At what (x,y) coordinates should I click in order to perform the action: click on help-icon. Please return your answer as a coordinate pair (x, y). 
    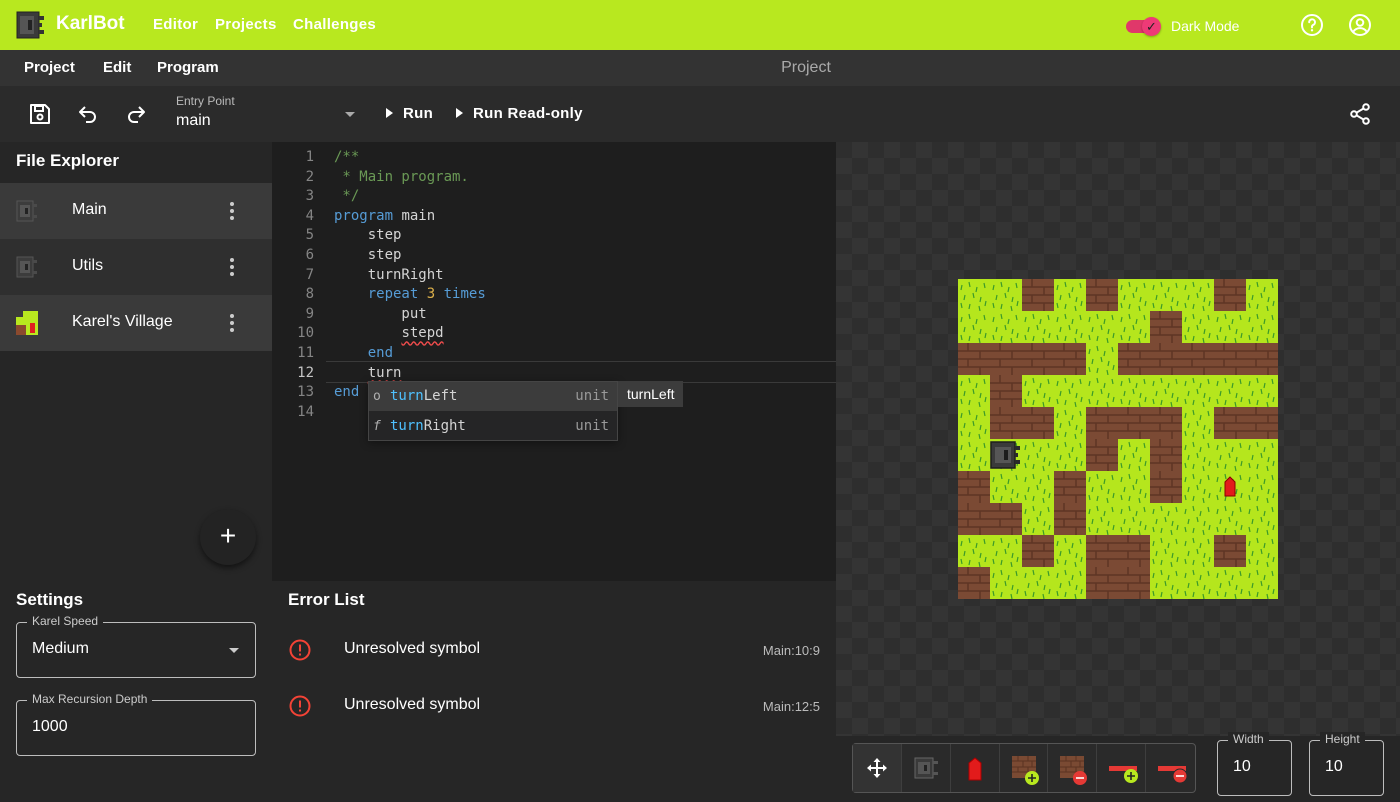
    Looking at the image, I should click on (1312, 25).